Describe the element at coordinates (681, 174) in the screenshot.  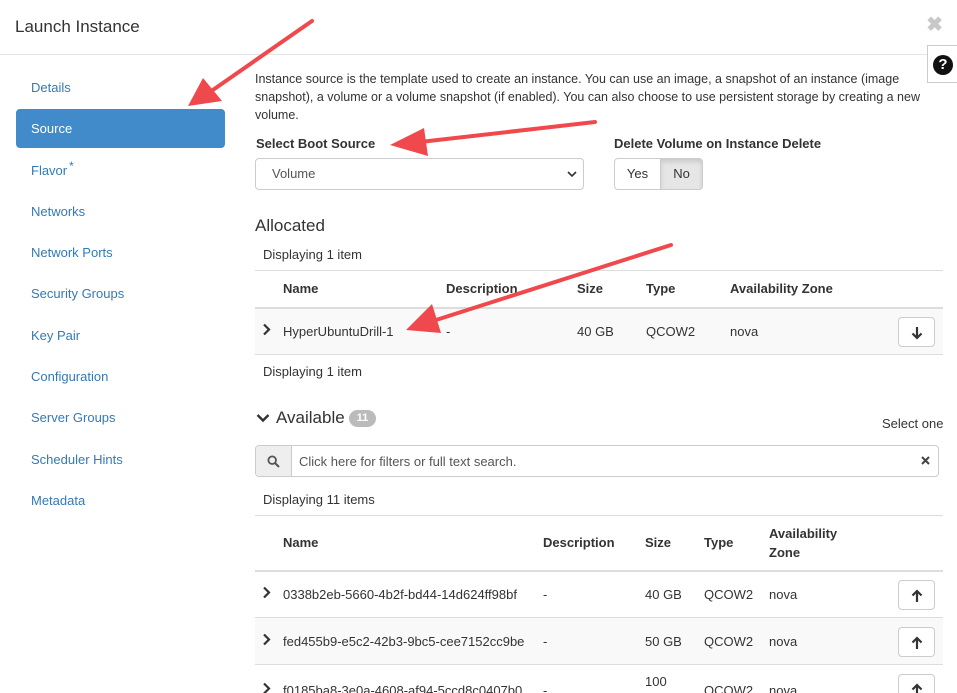
I see `delete-volume-no-button: No` at that location.